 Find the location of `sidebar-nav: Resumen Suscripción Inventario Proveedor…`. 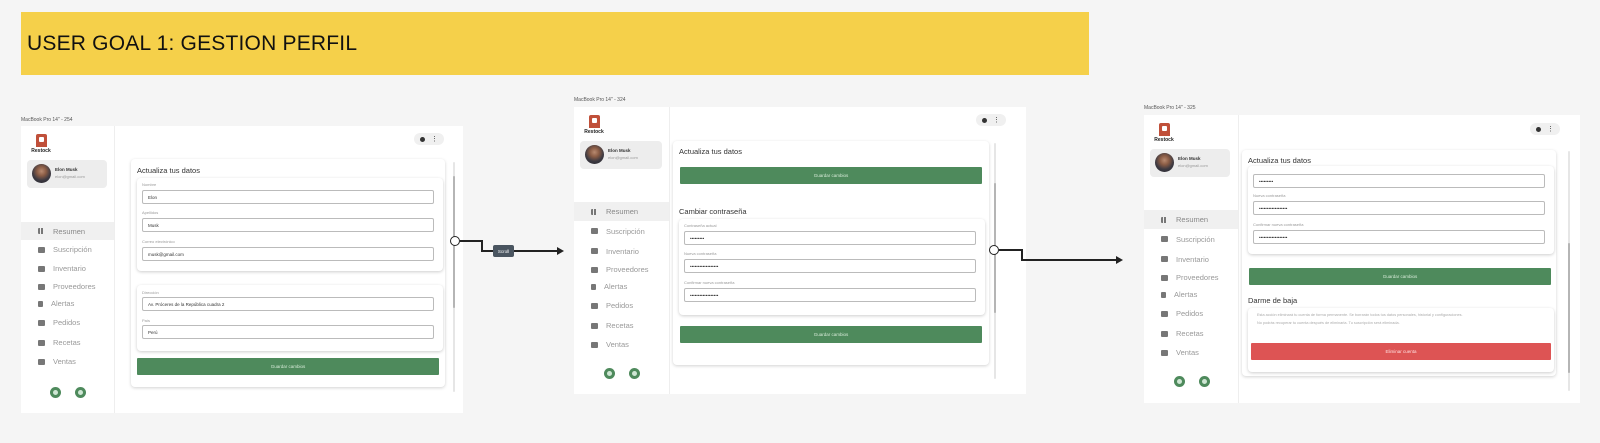

sidebar-nav: Resumen Suscripción Inventario Proveedor… is located at coordinates (1191, 286).